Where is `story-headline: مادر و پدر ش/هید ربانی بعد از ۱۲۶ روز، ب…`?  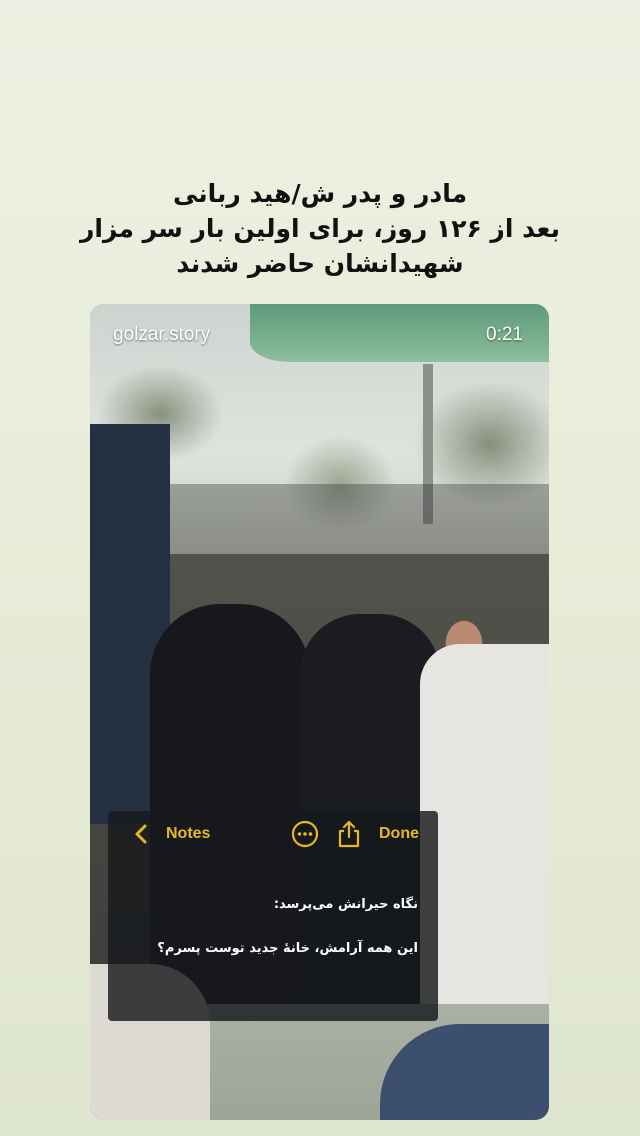
story-headline: مادر و پدر ش/هید ربانی بعد از ۱۲۶ روز، ب… is located at coordinates (320, 228).